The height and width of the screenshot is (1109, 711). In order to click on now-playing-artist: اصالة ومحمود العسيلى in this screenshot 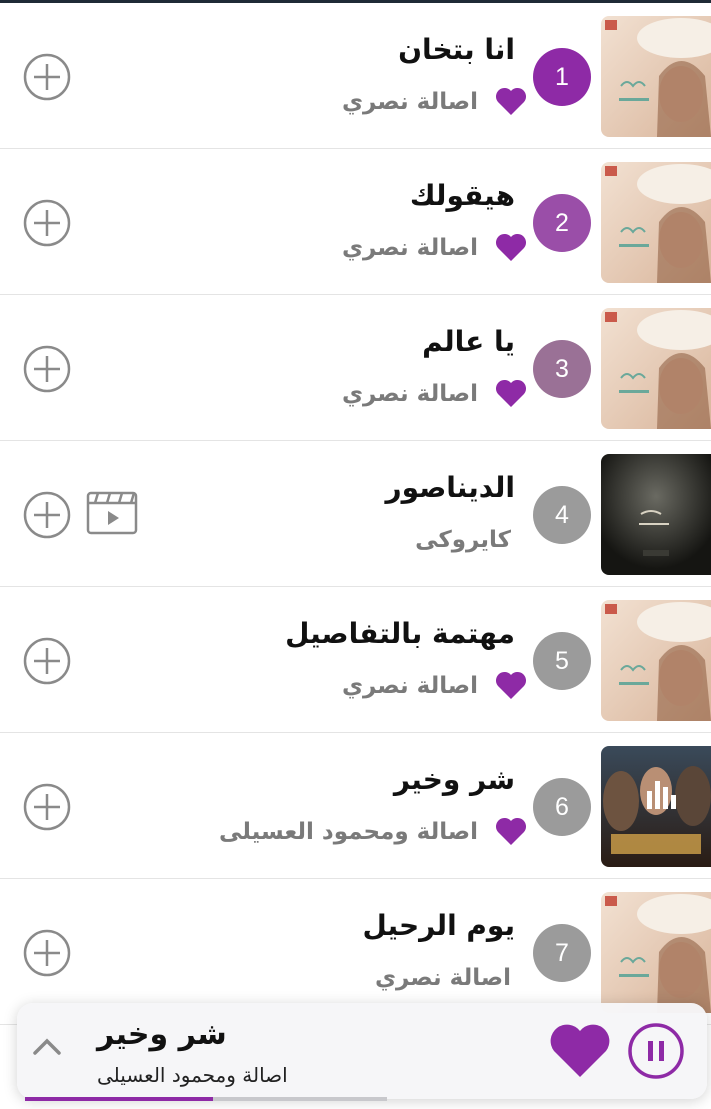, I will do `click(192, 1075)`.